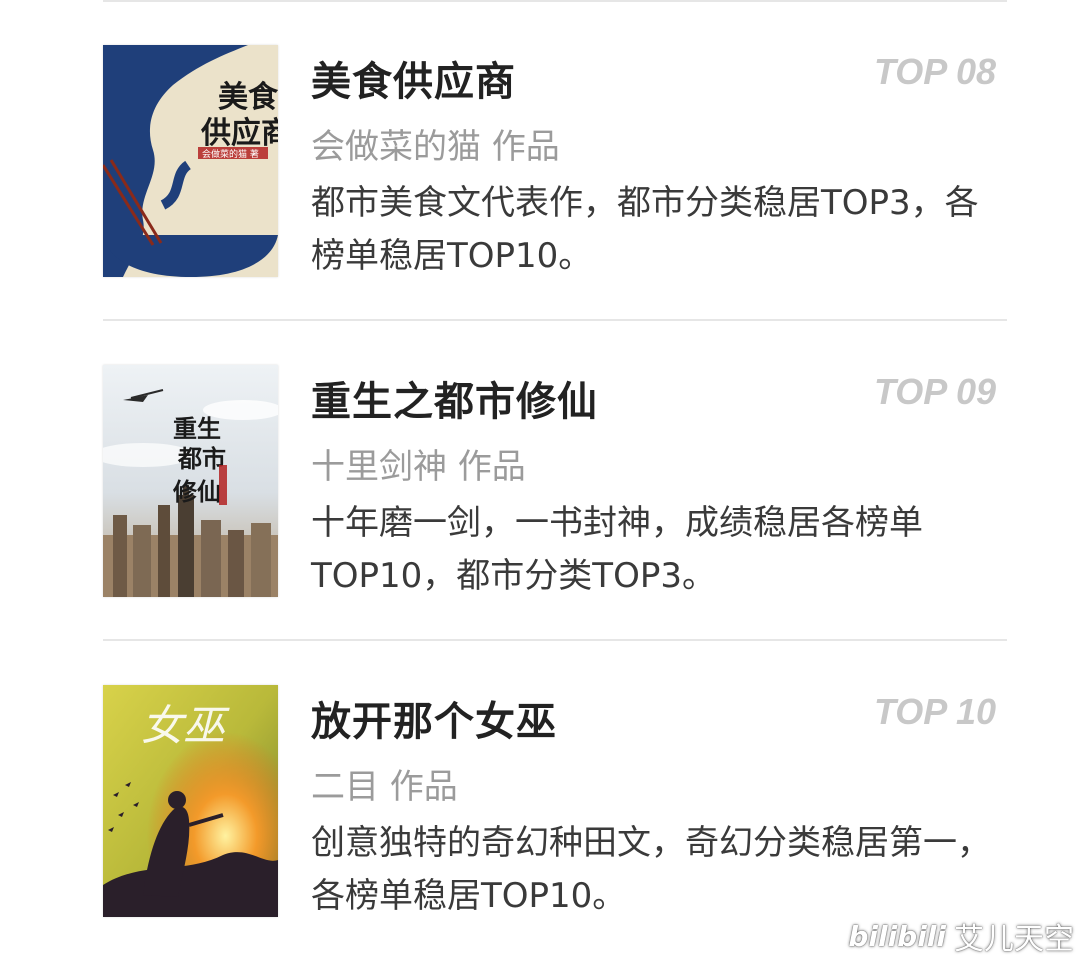 This screenshot has width=1080, height=964. I want to click on book-cover-2: 重生 都市 修仙, so click(190, 481).